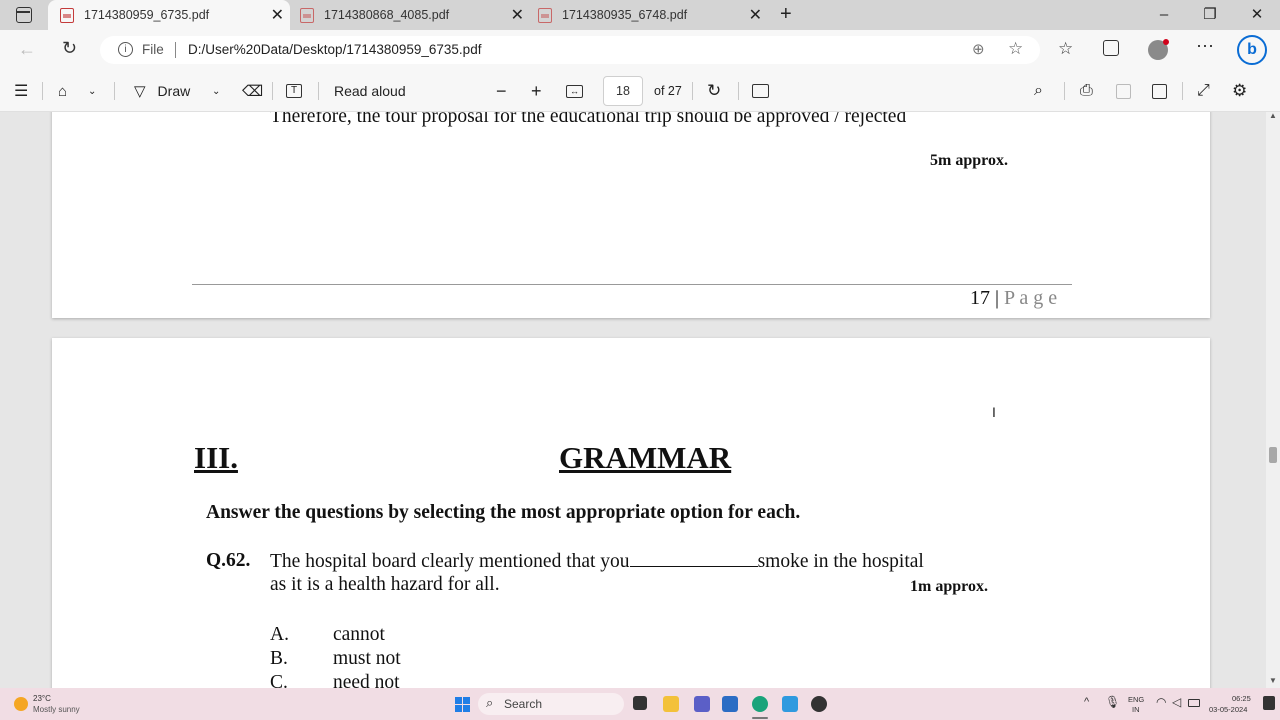  What do you see at coordinates (1164, 15) in the screenshot?
I see `minimize-icon: –` at bounding box center [1164, 15].